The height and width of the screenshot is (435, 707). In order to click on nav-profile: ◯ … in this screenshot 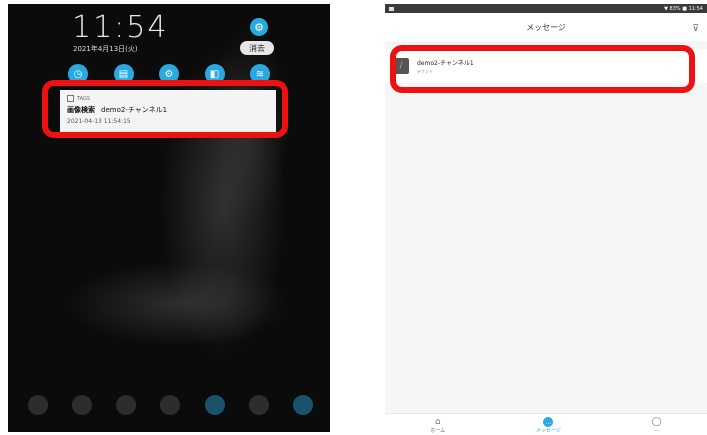, I will do `click(657, 425)`.